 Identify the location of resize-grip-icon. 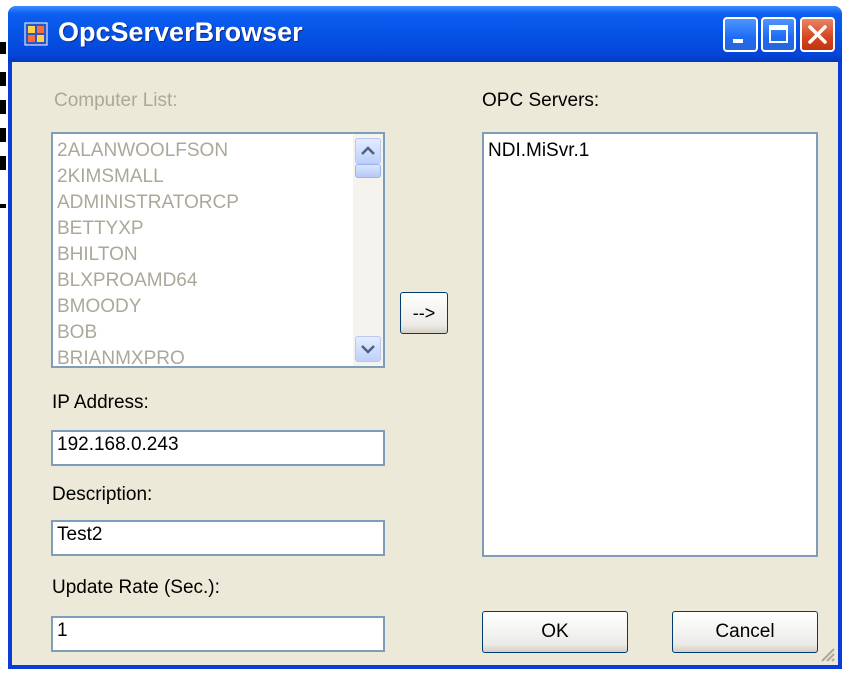
(826, 653).